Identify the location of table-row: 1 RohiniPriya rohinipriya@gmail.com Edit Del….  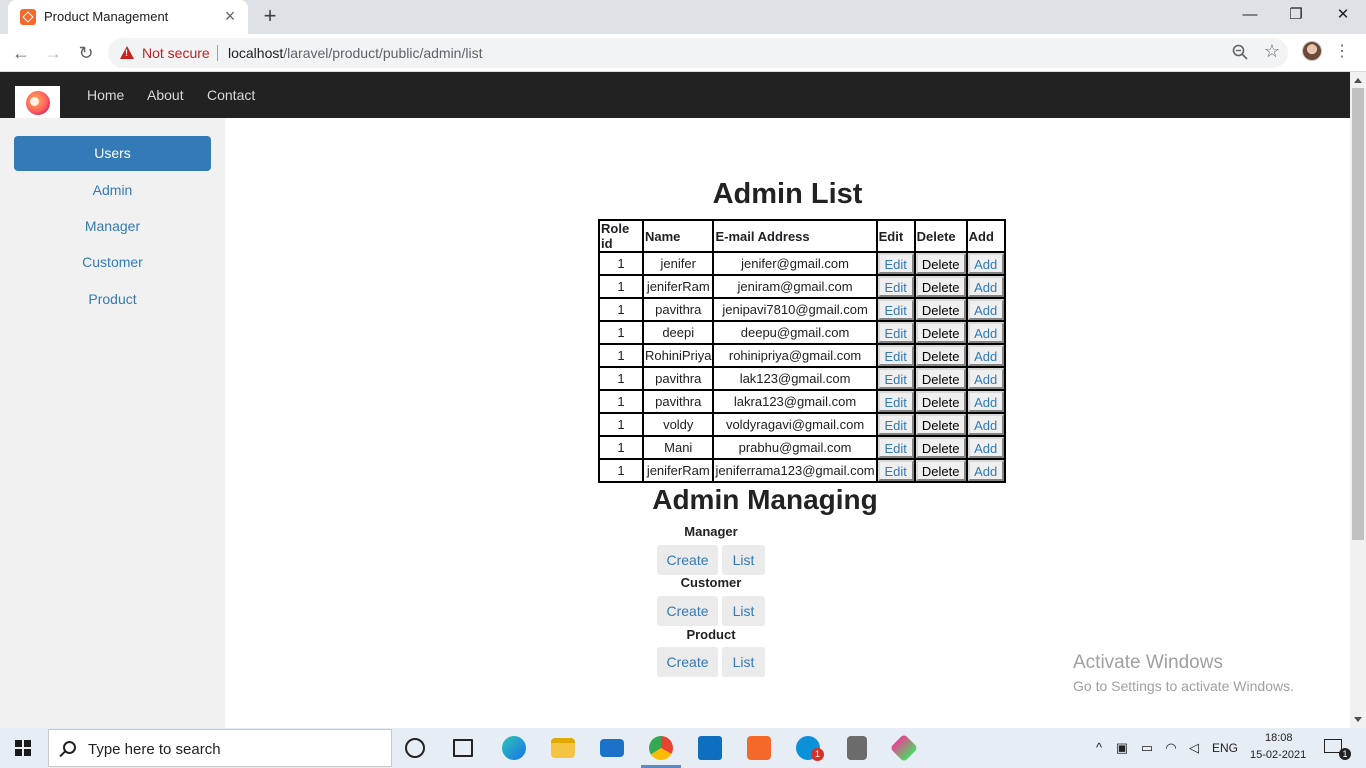
(802, 355).